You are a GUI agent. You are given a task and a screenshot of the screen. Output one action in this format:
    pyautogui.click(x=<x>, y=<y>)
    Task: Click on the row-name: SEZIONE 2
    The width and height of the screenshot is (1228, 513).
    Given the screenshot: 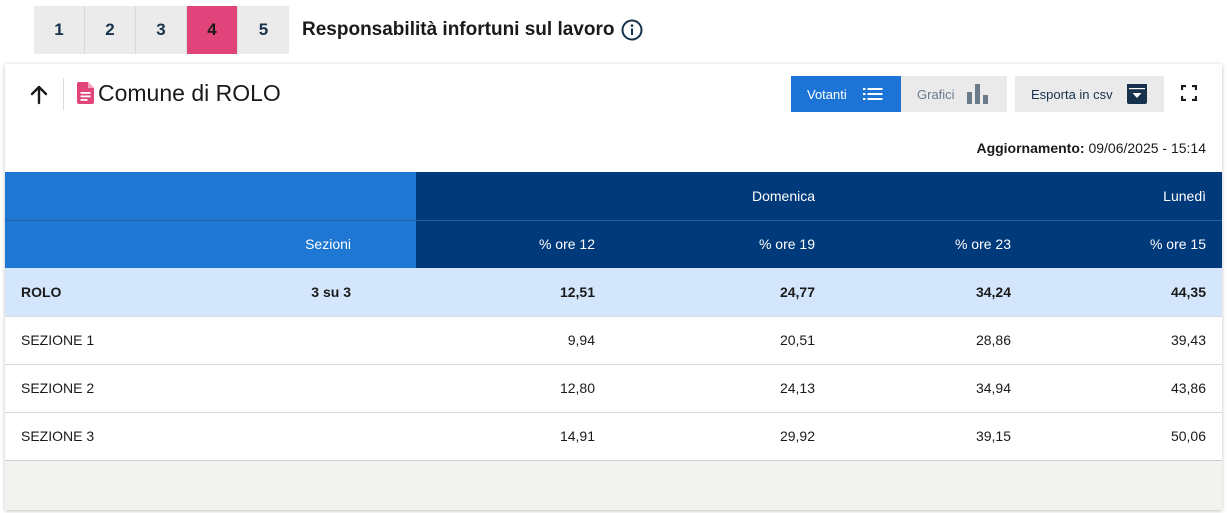 What is the action you would take?
    pyautogui.click(x=210, y=388)
    